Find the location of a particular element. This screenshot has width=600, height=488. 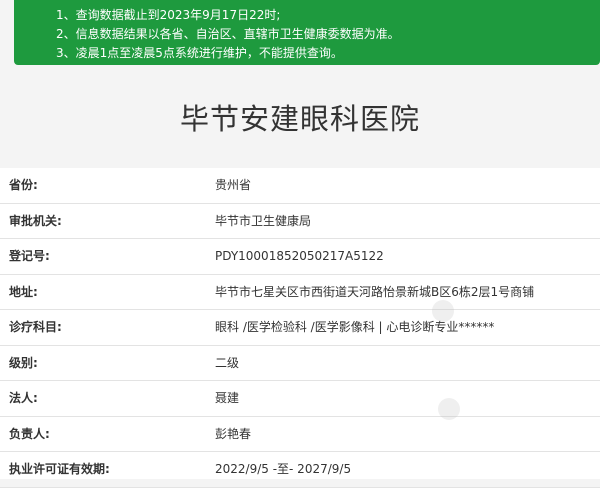

info-label: 负责人: is located at coordinates (29, 433).